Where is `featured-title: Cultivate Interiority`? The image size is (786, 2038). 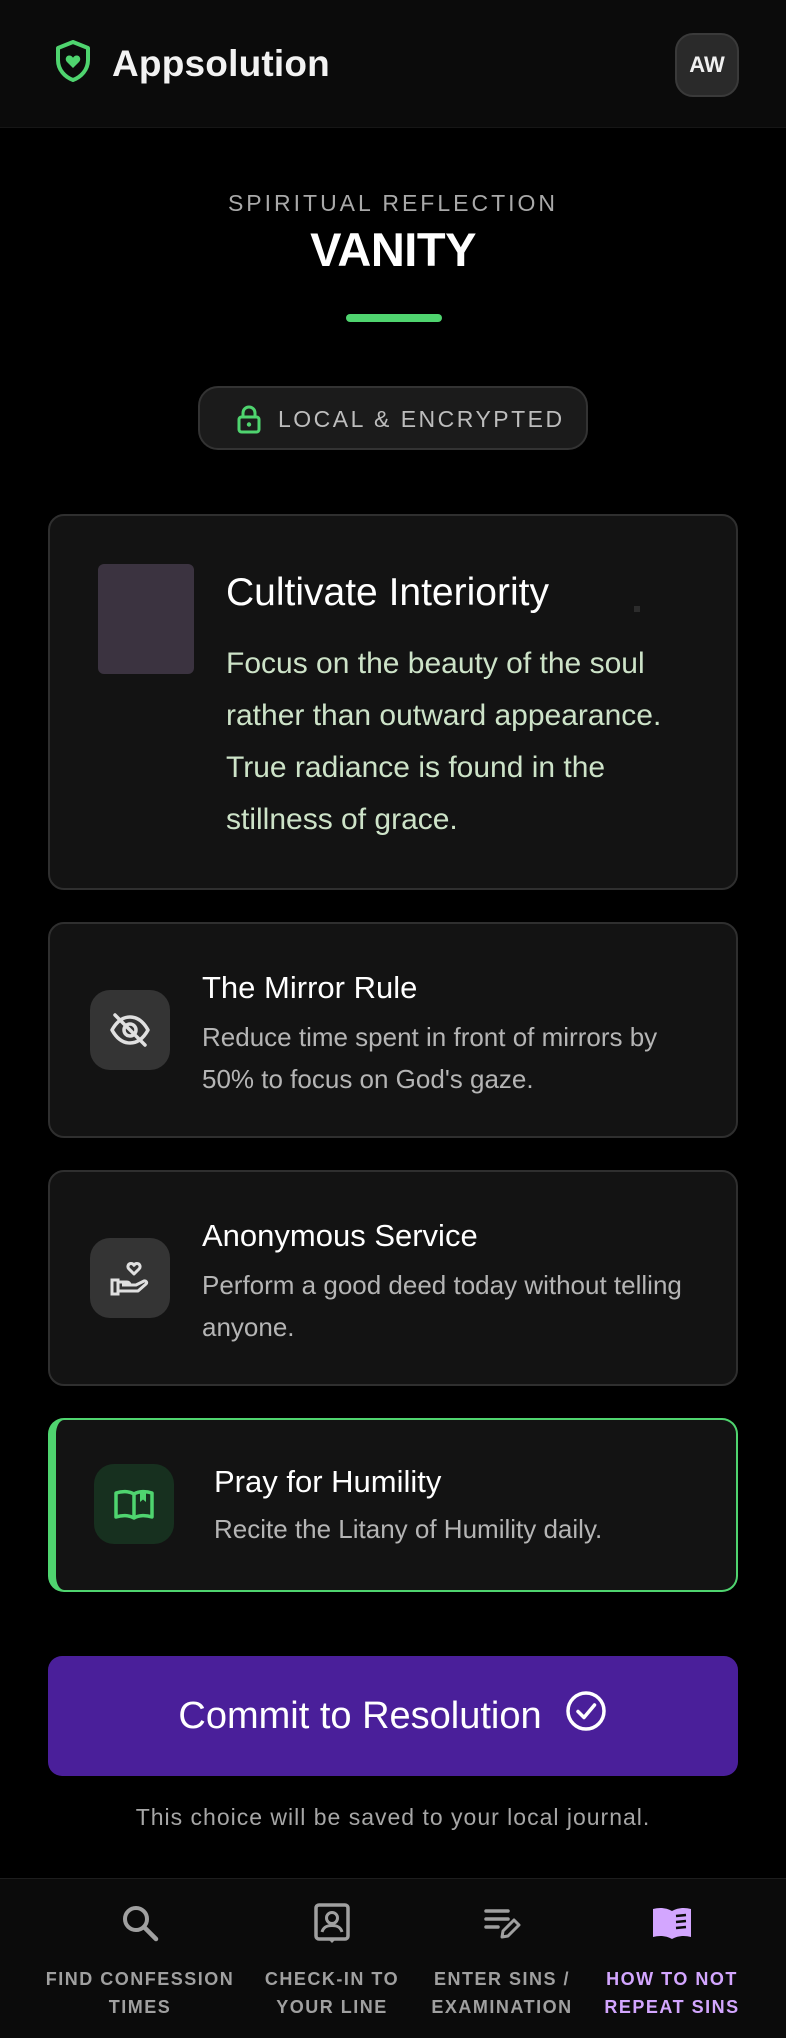 featured-title: Cultivate Interiority is located at coordinates (387, 592).